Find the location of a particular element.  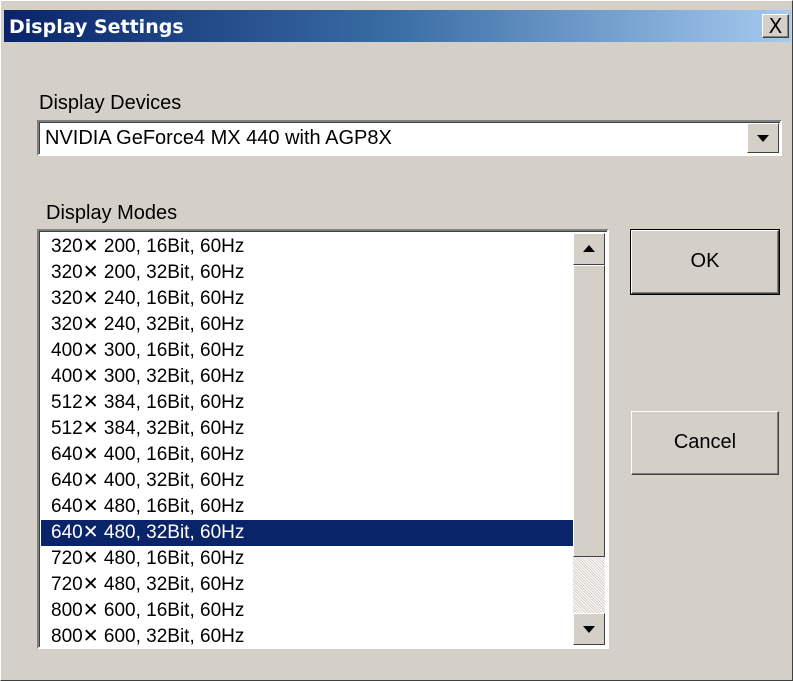

close-icon: X is located at coordinates (775, 26).